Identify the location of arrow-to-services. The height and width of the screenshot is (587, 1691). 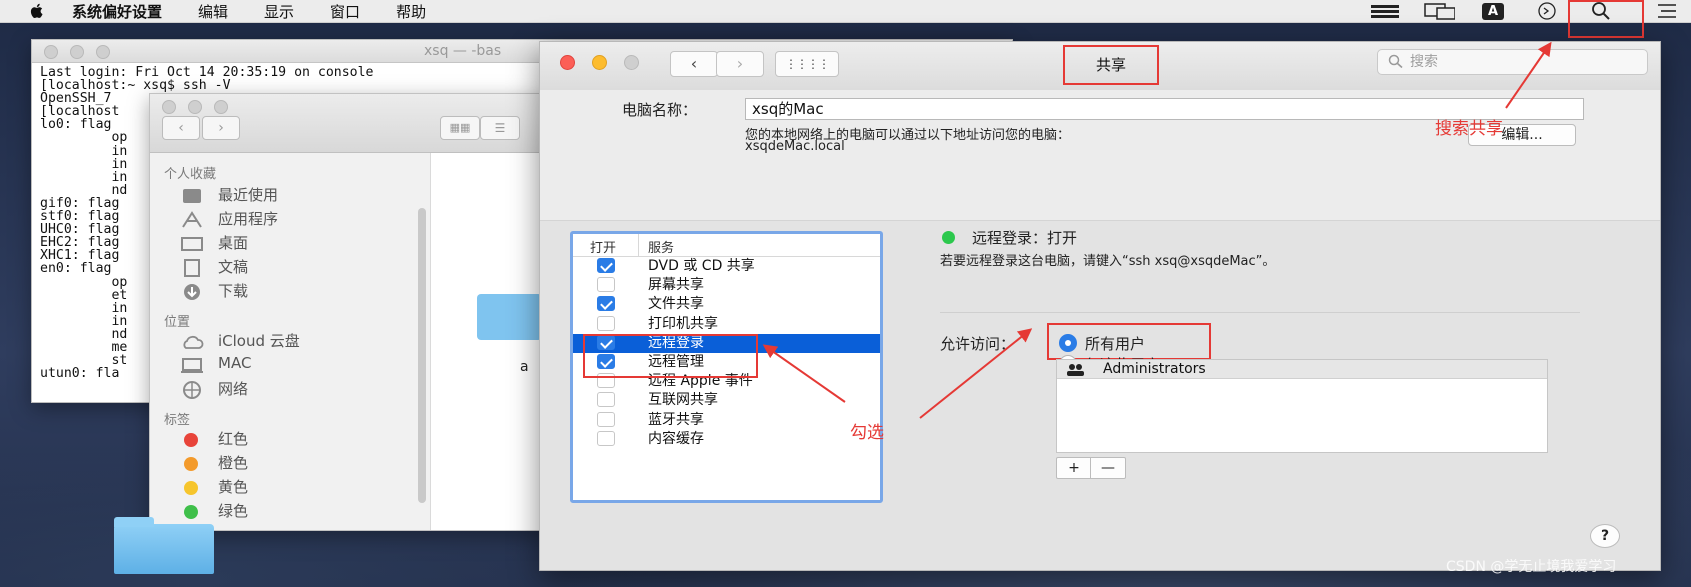
(804, 373).